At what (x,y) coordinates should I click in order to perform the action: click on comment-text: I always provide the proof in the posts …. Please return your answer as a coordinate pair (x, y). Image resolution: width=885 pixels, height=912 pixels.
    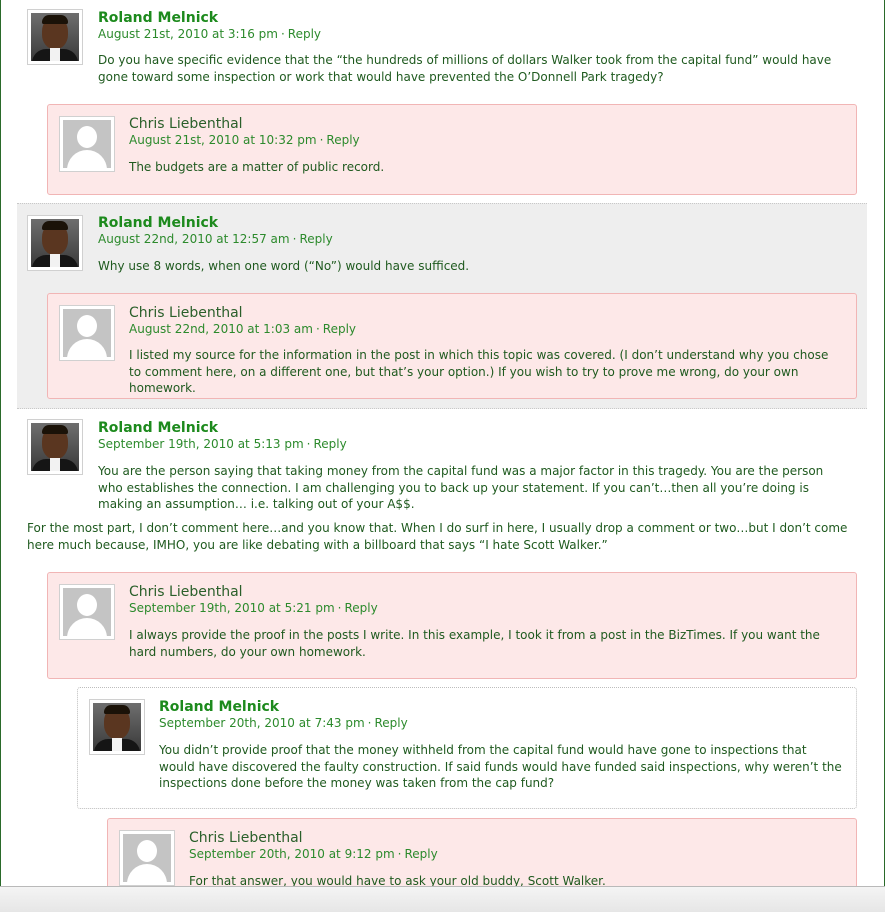
    Looking at the image, I should click on (474, 643).